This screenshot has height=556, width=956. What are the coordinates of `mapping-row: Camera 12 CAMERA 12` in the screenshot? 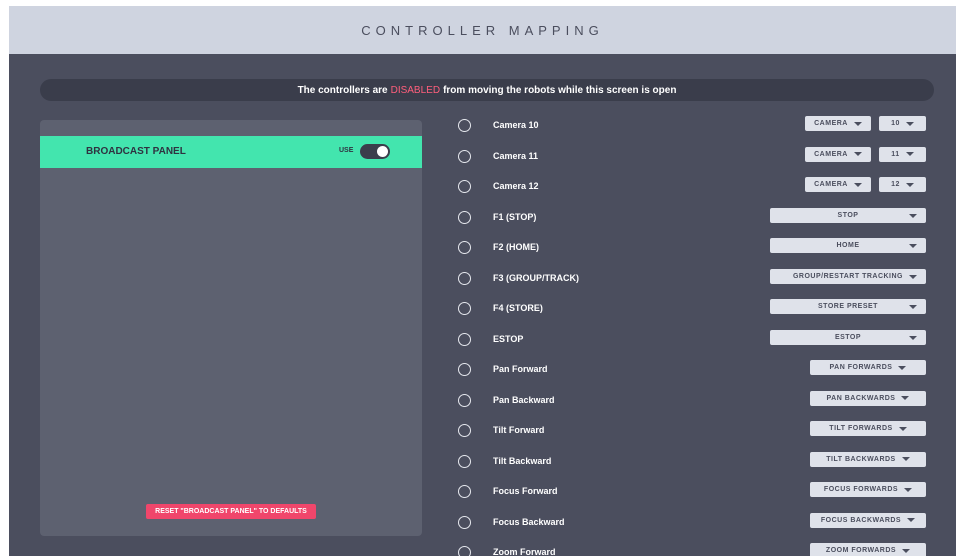 It's located at (482, 187).